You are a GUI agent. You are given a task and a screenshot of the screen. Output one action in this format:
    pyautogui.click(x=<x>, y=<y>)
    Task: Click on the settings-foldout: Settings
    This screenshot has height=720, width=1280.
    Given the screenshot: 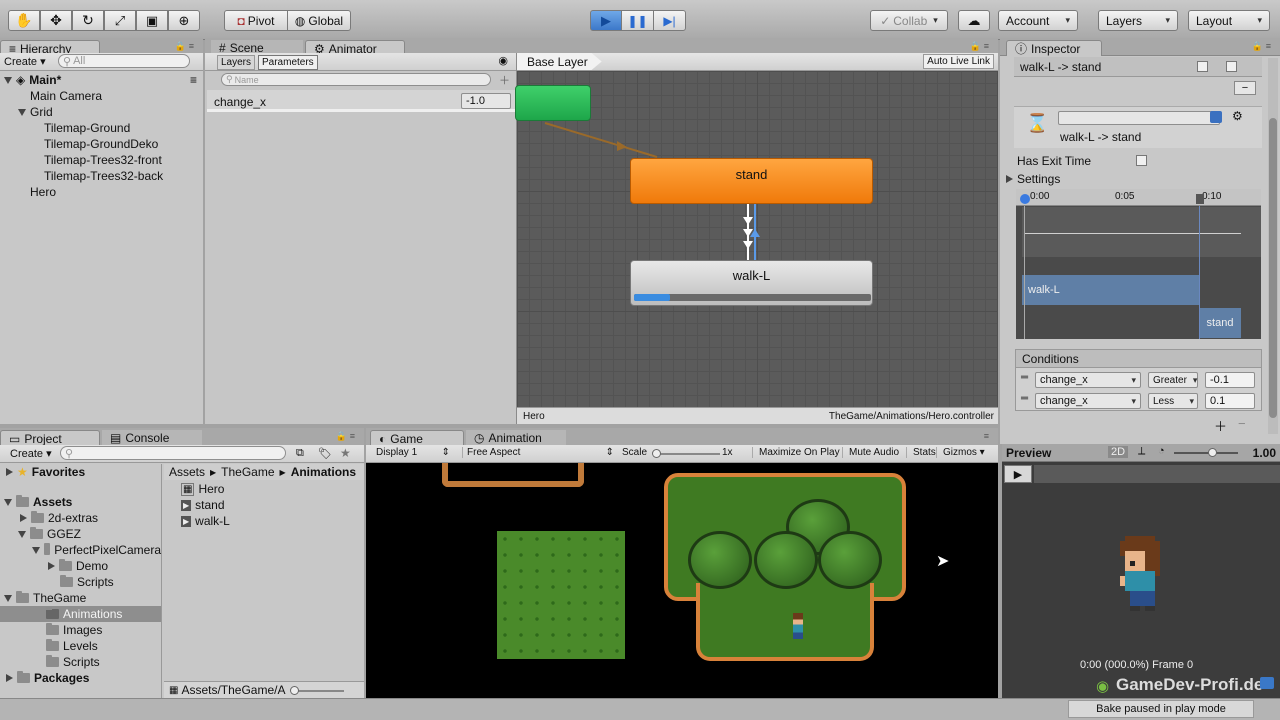 What is the action you would take?
    pyautogui.click(x=1033, y=179)
    